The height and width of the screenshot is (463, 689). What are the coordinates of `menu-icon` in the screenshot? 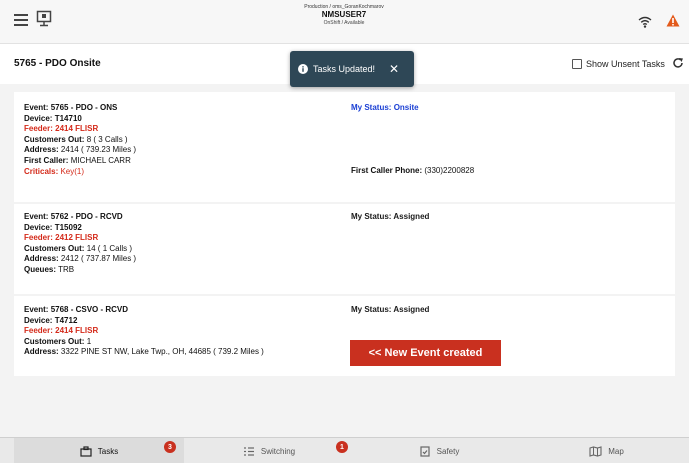 It's located at (21, 20).